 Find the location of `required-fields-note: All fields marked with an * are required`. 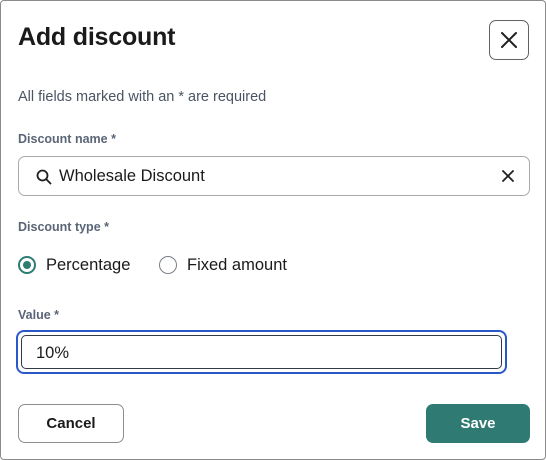

required-fields-note: All fields marked with an * are required is located at coordinates (142, 97).